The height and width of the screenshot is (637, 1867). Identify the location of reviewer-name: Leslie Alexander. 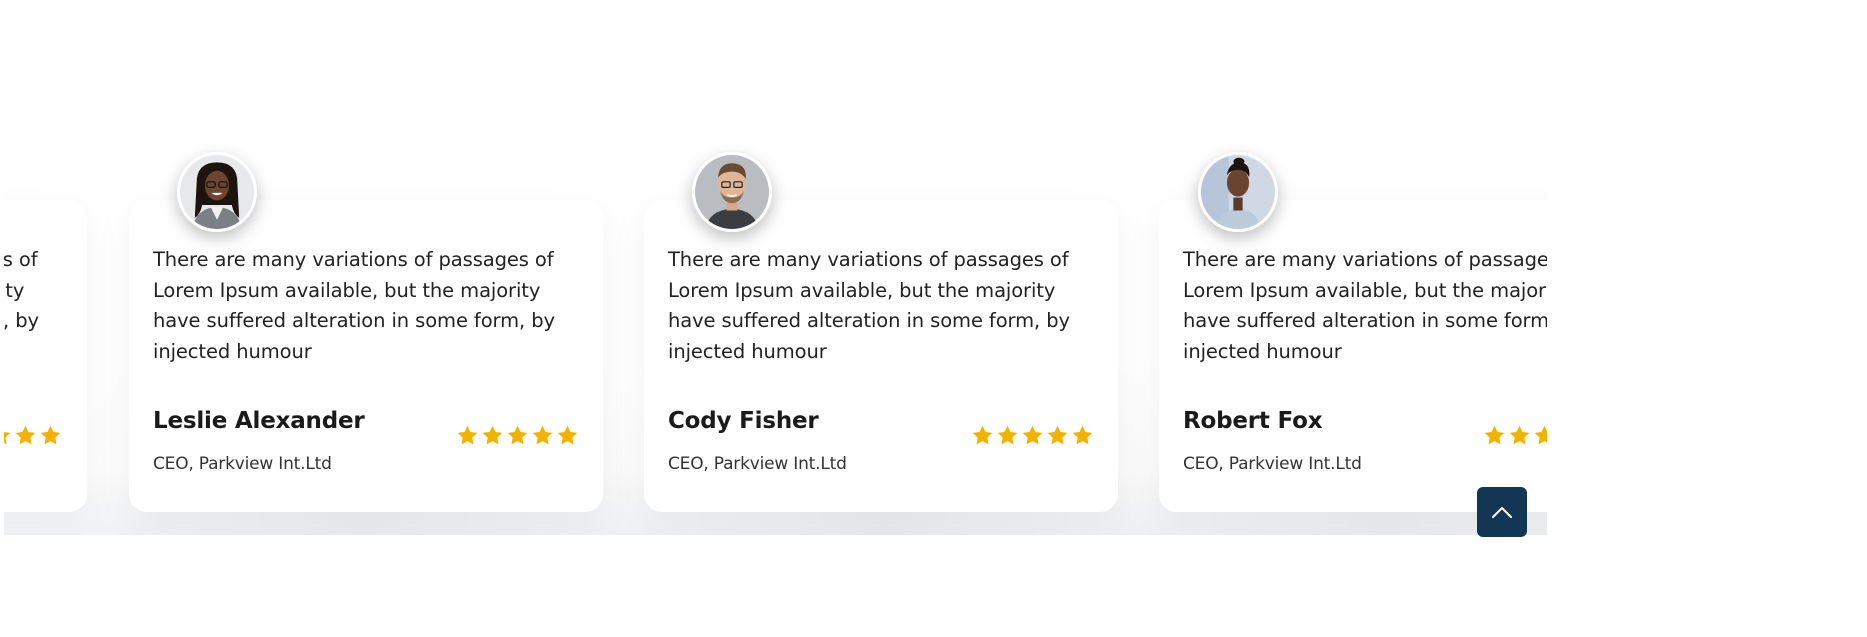
(259, 421).